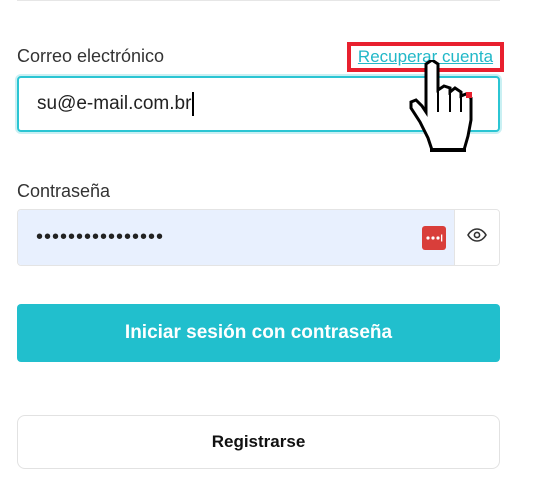 Image resolution: width=539 pixels, height=483 pixels. Describe the element at coordinates (258, 0) in the screenshot. I see `top-divider` at that location.